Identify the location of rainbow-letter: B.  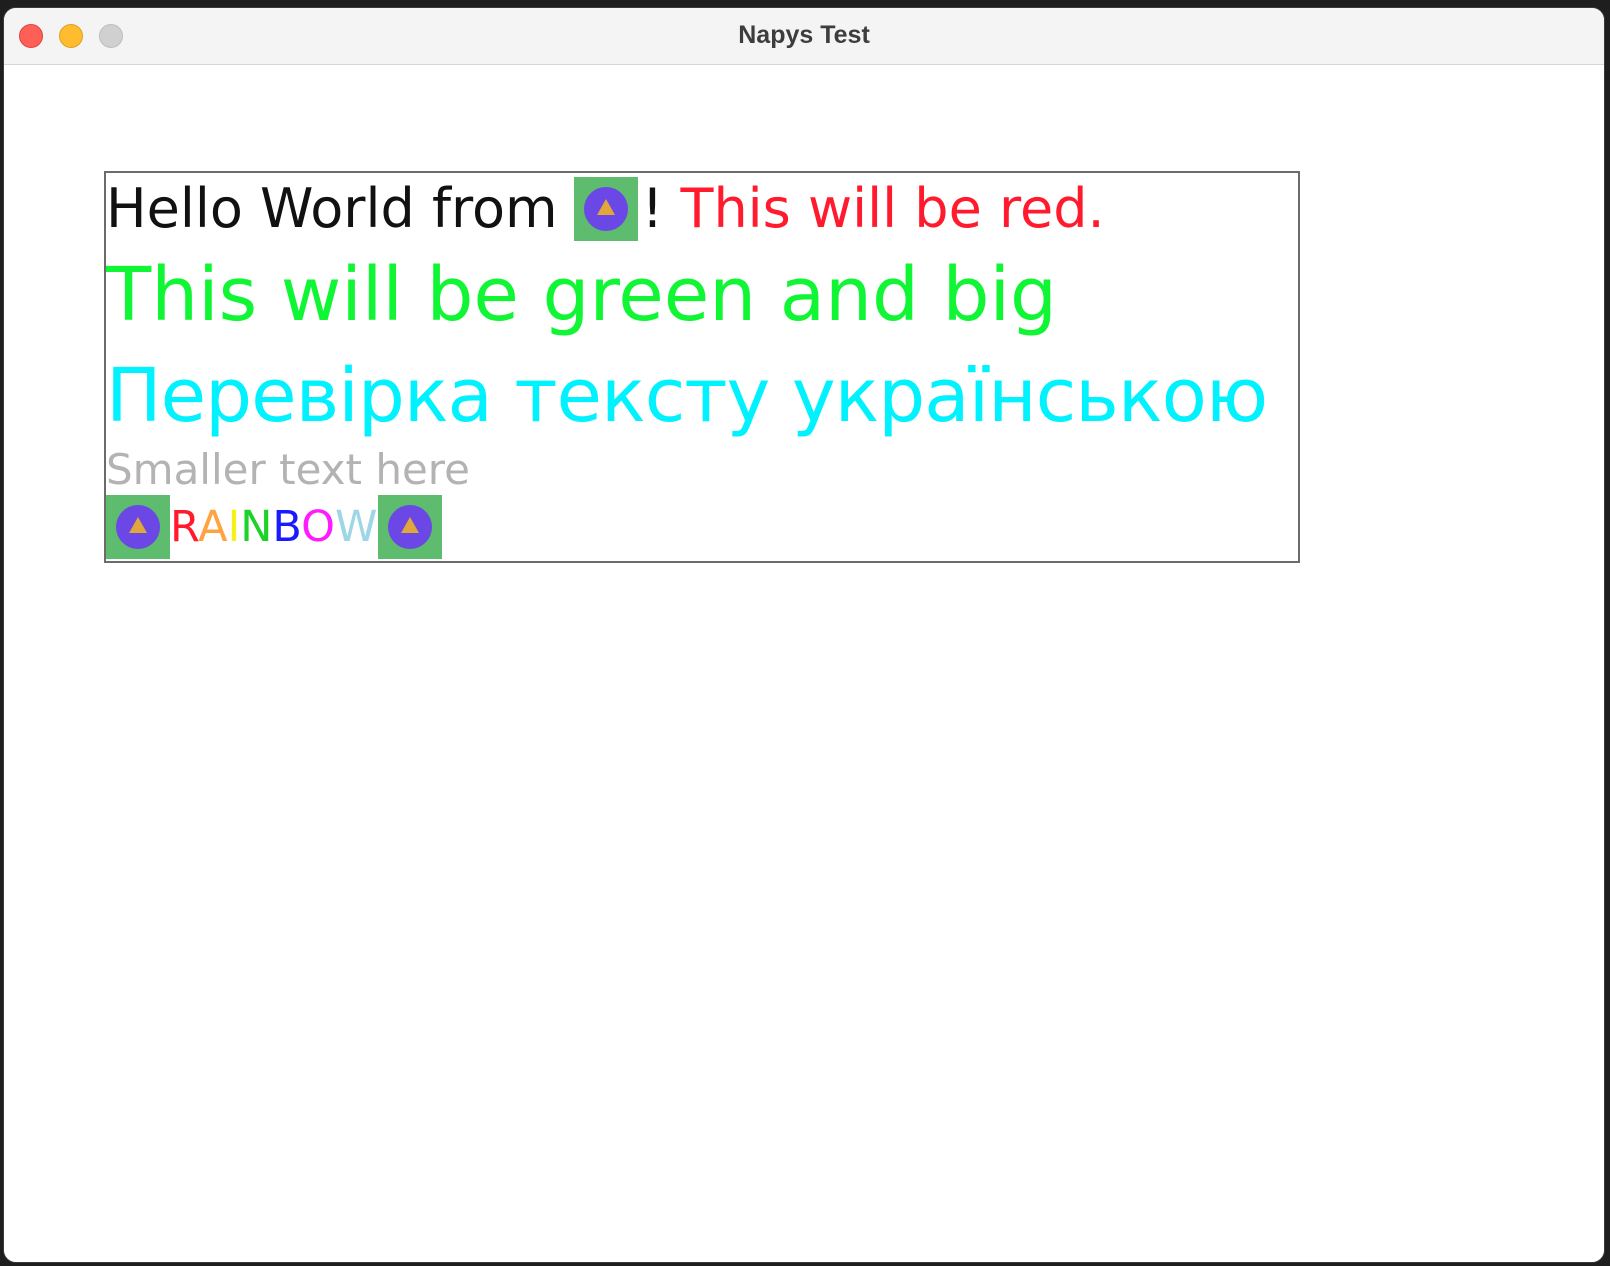
(287, 527).